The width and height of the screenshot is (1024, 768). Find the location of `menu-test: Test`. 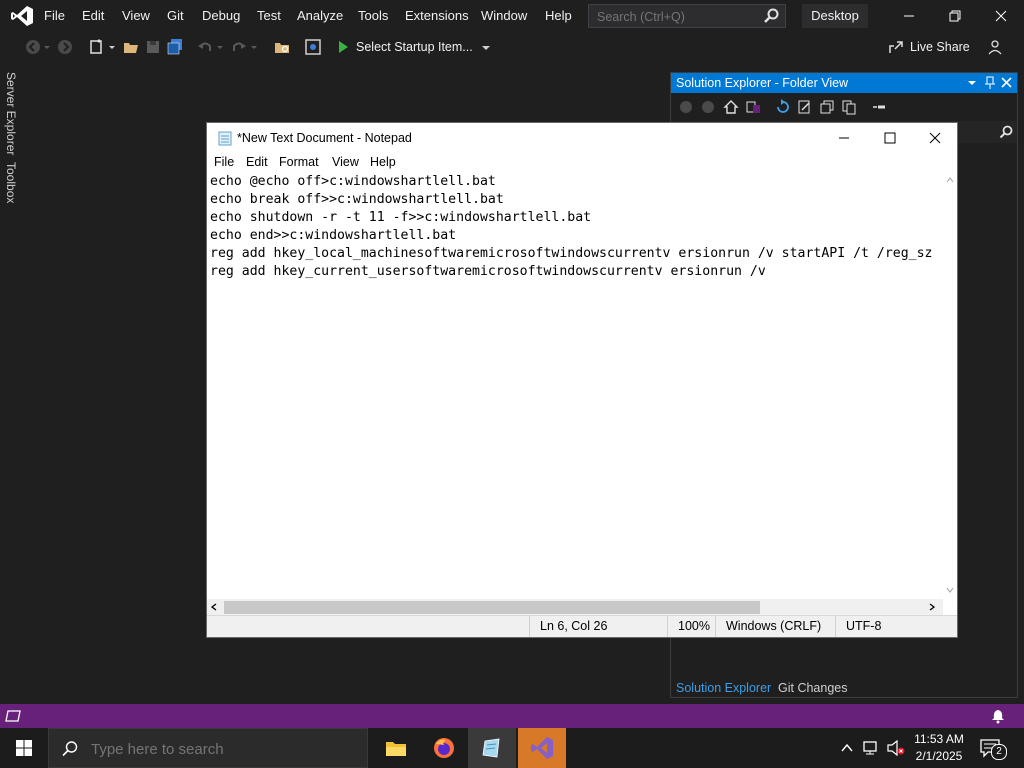

menu-test: Test is located at coordinates (269, 15).